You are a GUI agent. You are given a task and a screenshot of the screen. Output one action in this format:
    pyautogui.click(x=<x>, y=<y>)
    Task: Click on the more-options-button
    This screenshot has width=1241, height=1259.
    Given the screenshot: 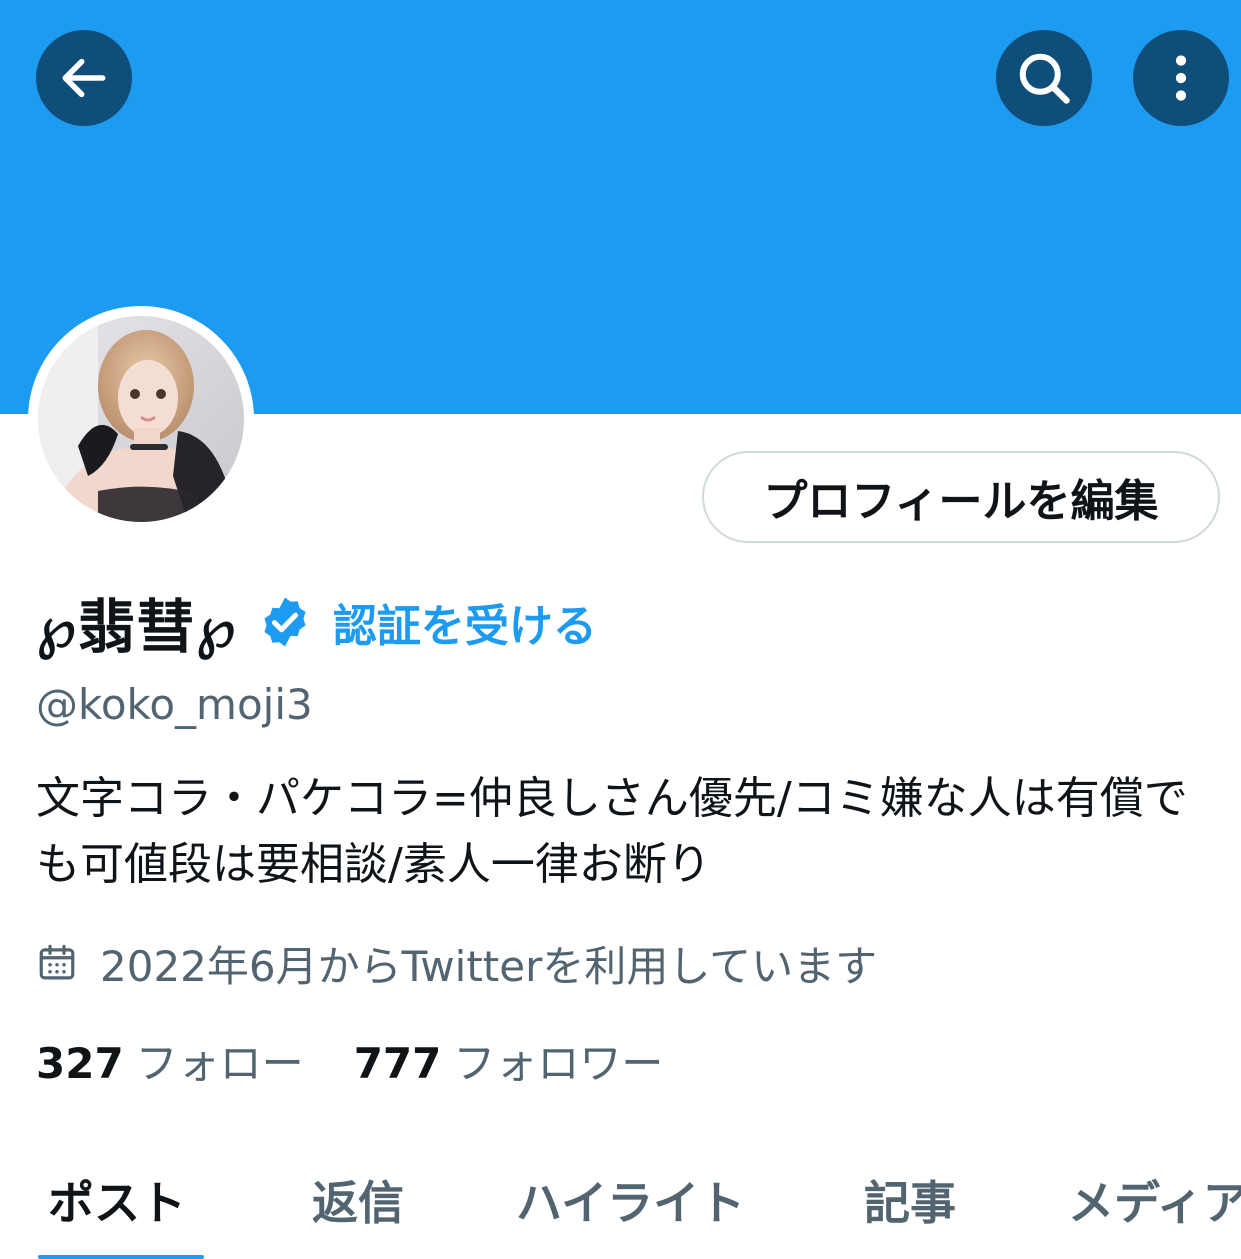 What is the action you would take?
    pyautogui.click(x=1181, y=78)
    